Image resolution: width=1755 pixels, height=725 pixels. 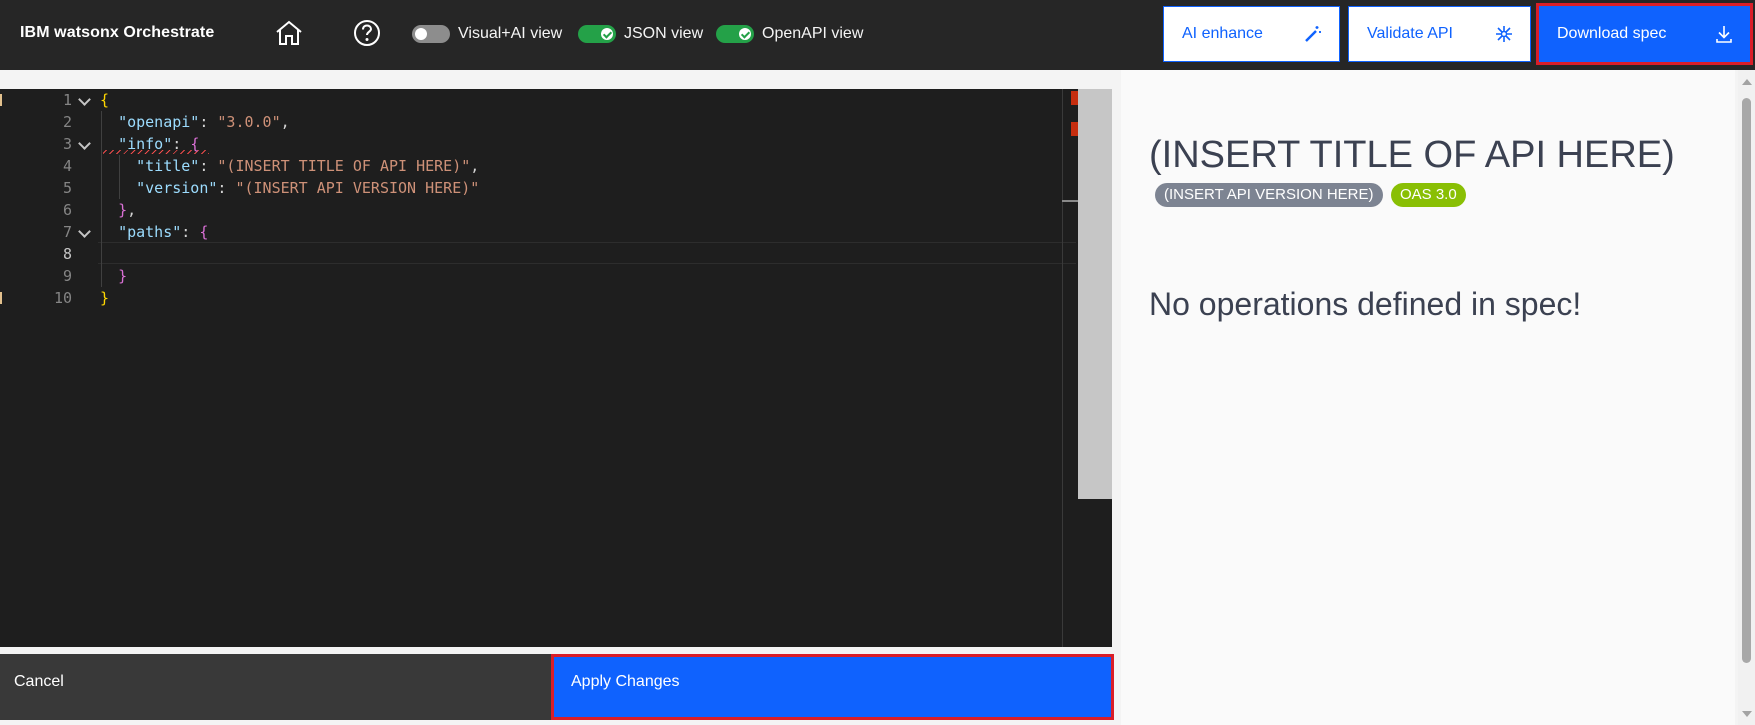 I want to click on toggle-openapi-view: OpenAPI view, so click(x=789, y=34).